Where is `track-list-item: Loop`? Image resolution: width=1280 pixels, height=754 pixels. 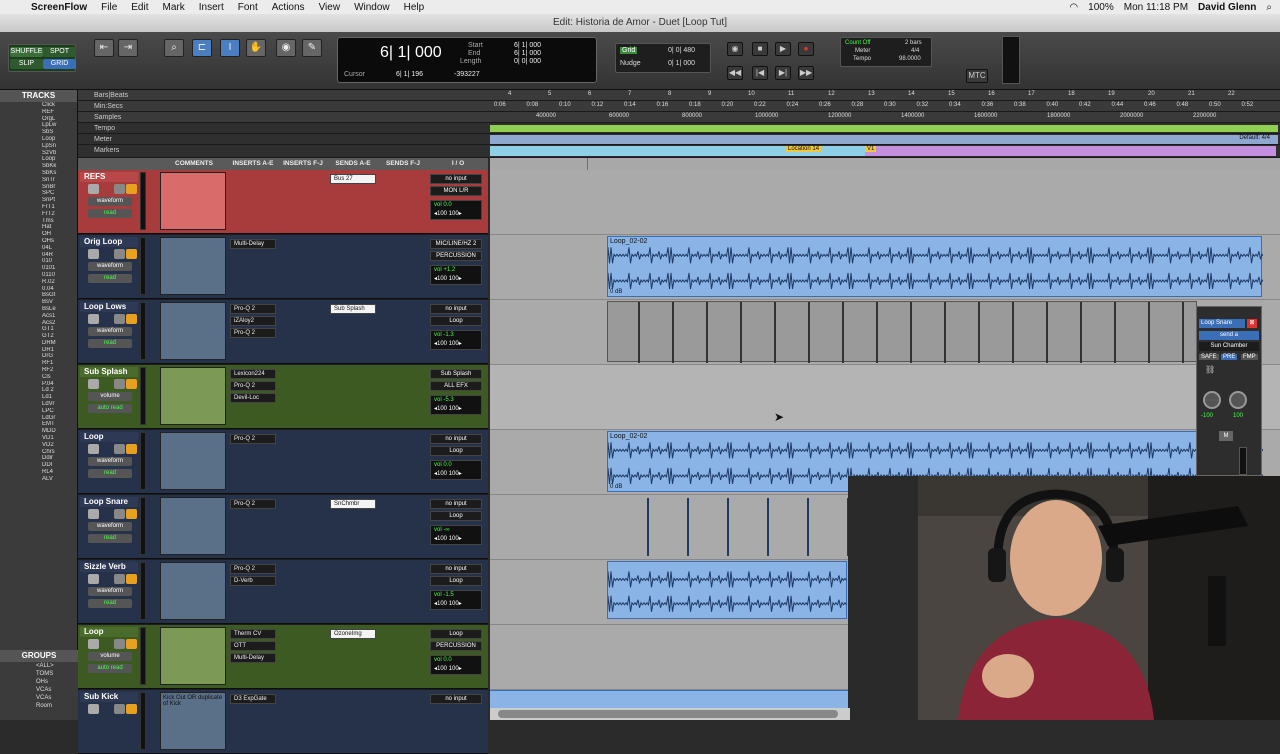
track-list-item: Loop is located at coordinates (38, 159).